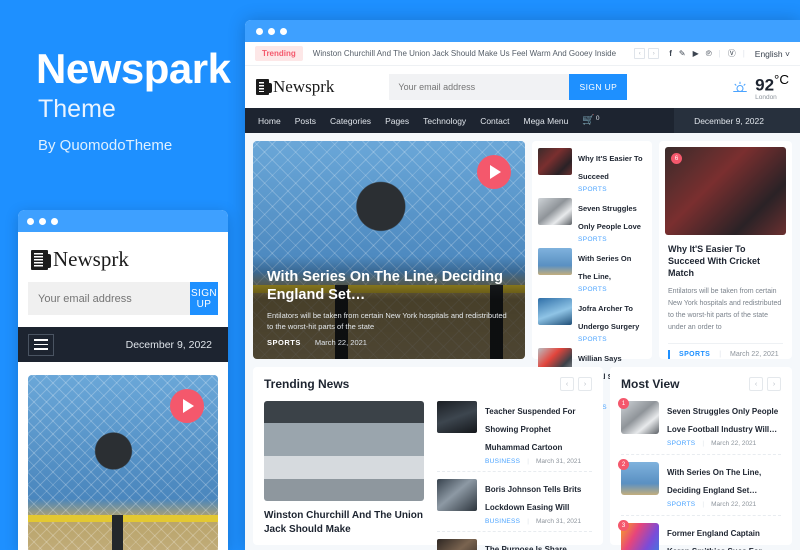 The height and width of the screenshot is (550, 800). Describe the element at coordinates (41, 344) in the screenshot. I see `hamburger-menu-icon` at that location.